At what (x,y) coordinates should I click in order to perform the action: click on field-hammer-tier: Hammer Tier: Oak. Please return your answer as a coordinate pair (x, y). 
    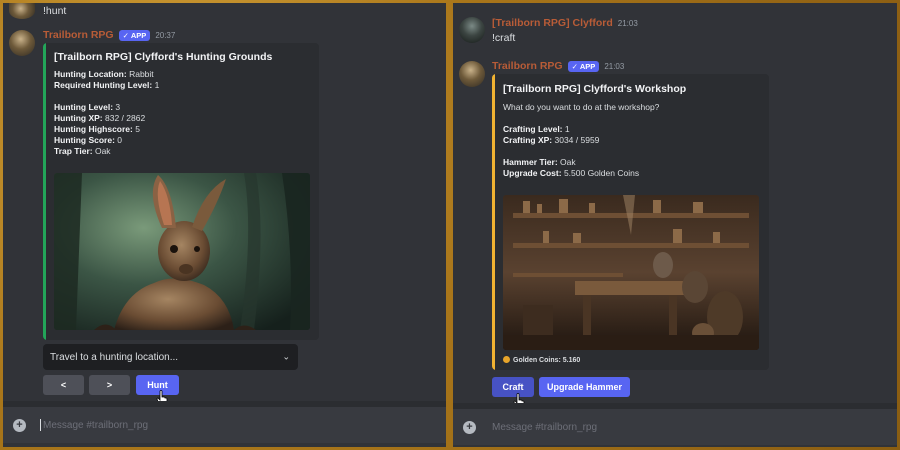
    Looking at the image, I should click on (539, 162).